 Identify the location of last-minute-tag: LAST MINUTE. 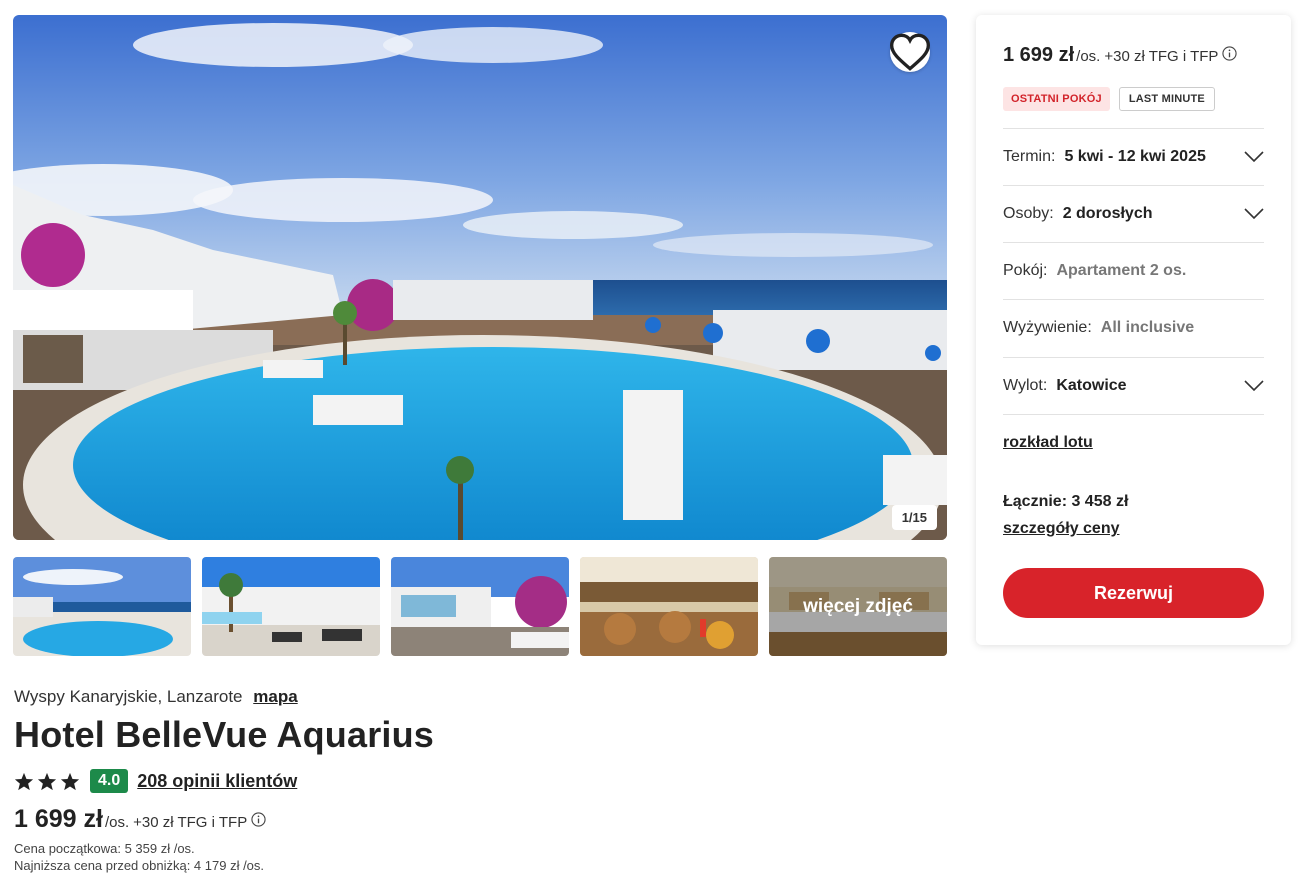
(1166, 99).